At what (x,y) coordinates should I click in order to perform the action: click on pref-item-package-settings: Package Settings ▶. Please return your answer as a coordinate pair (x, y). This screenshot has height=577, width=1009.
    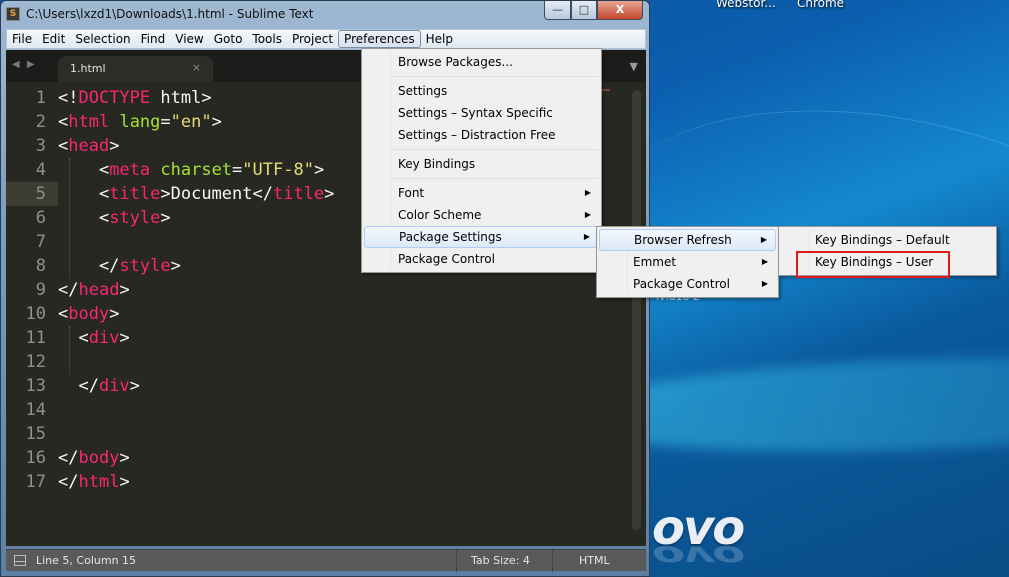
    Looking at the image, I should click on (481, 237).